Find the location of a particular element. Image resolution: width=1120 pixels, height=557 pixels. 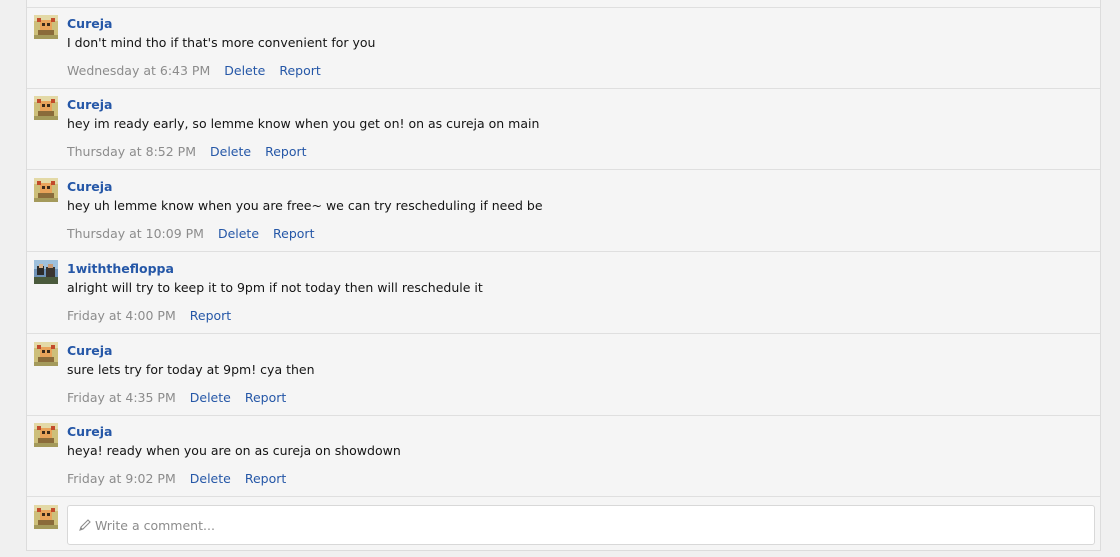

comment-timestamp: Friday at 9:02 PM is located at coordinates (121, 478).